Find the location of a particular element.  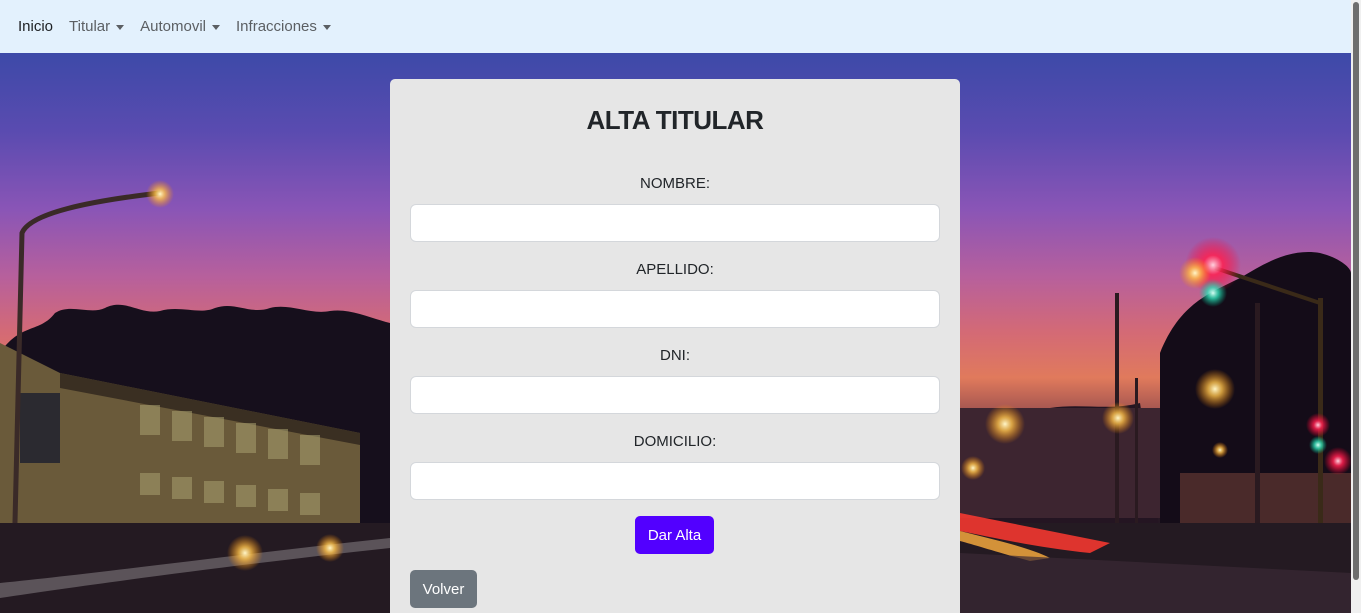

nav-dropdown-automovil: Automovil is located at coordinates (180, 26).